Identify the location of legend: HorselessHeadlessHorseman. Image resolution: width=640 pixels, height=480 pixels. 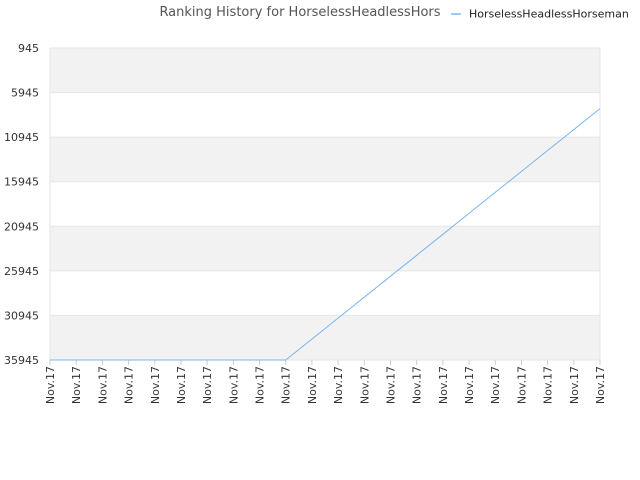
(540, 14).